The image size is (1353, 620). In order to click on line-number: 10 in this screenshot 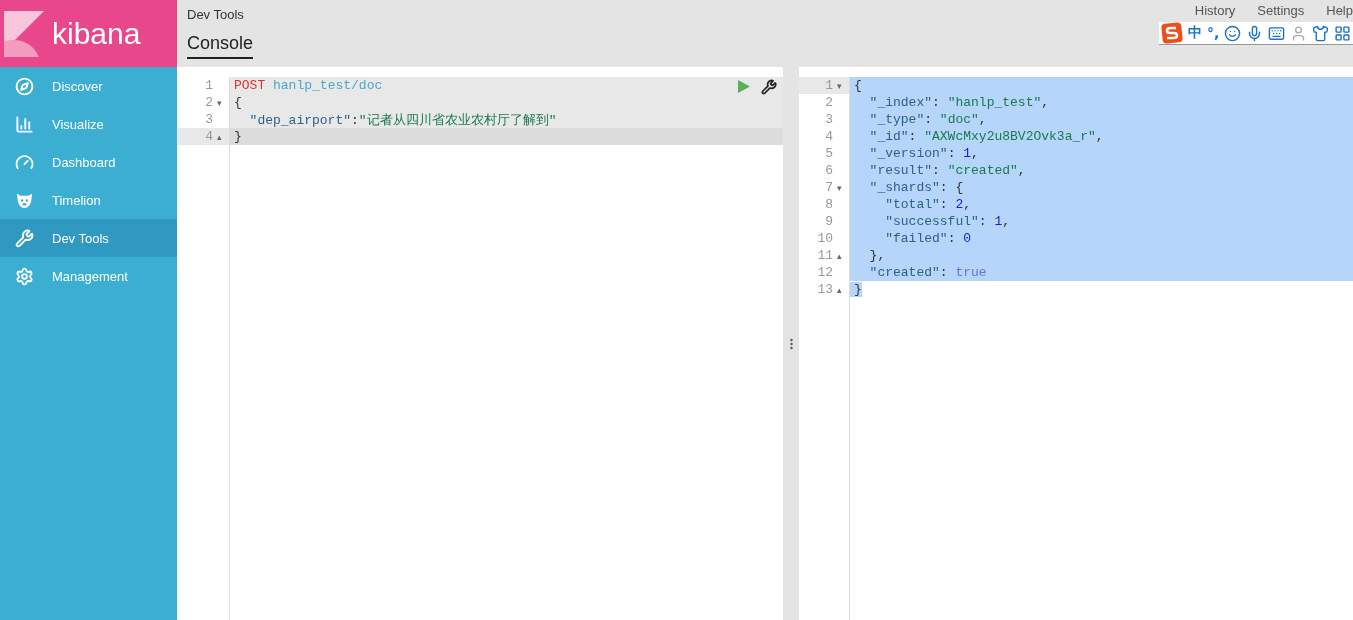, I will do `click(825, 238)`.